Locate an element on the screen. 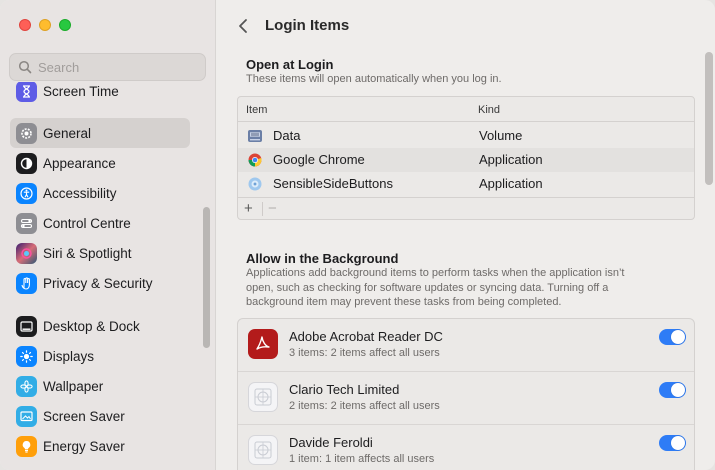  table-row: Google Chrome Application is located at coordinates (466, 160).